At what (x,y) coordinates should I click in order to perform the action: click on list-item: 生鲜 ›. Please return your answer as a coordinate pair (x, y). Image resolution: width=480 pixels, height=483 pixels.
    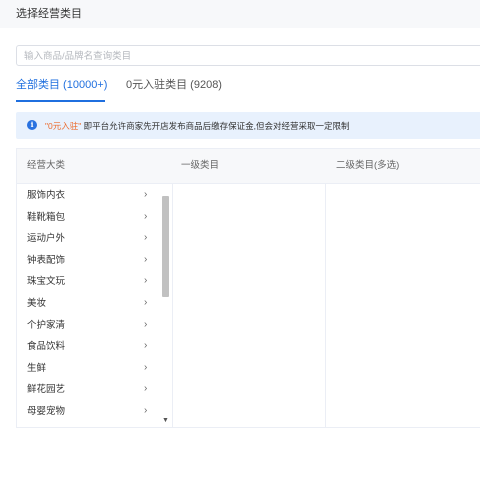
    Looking at the image, I should click on (88, 369).